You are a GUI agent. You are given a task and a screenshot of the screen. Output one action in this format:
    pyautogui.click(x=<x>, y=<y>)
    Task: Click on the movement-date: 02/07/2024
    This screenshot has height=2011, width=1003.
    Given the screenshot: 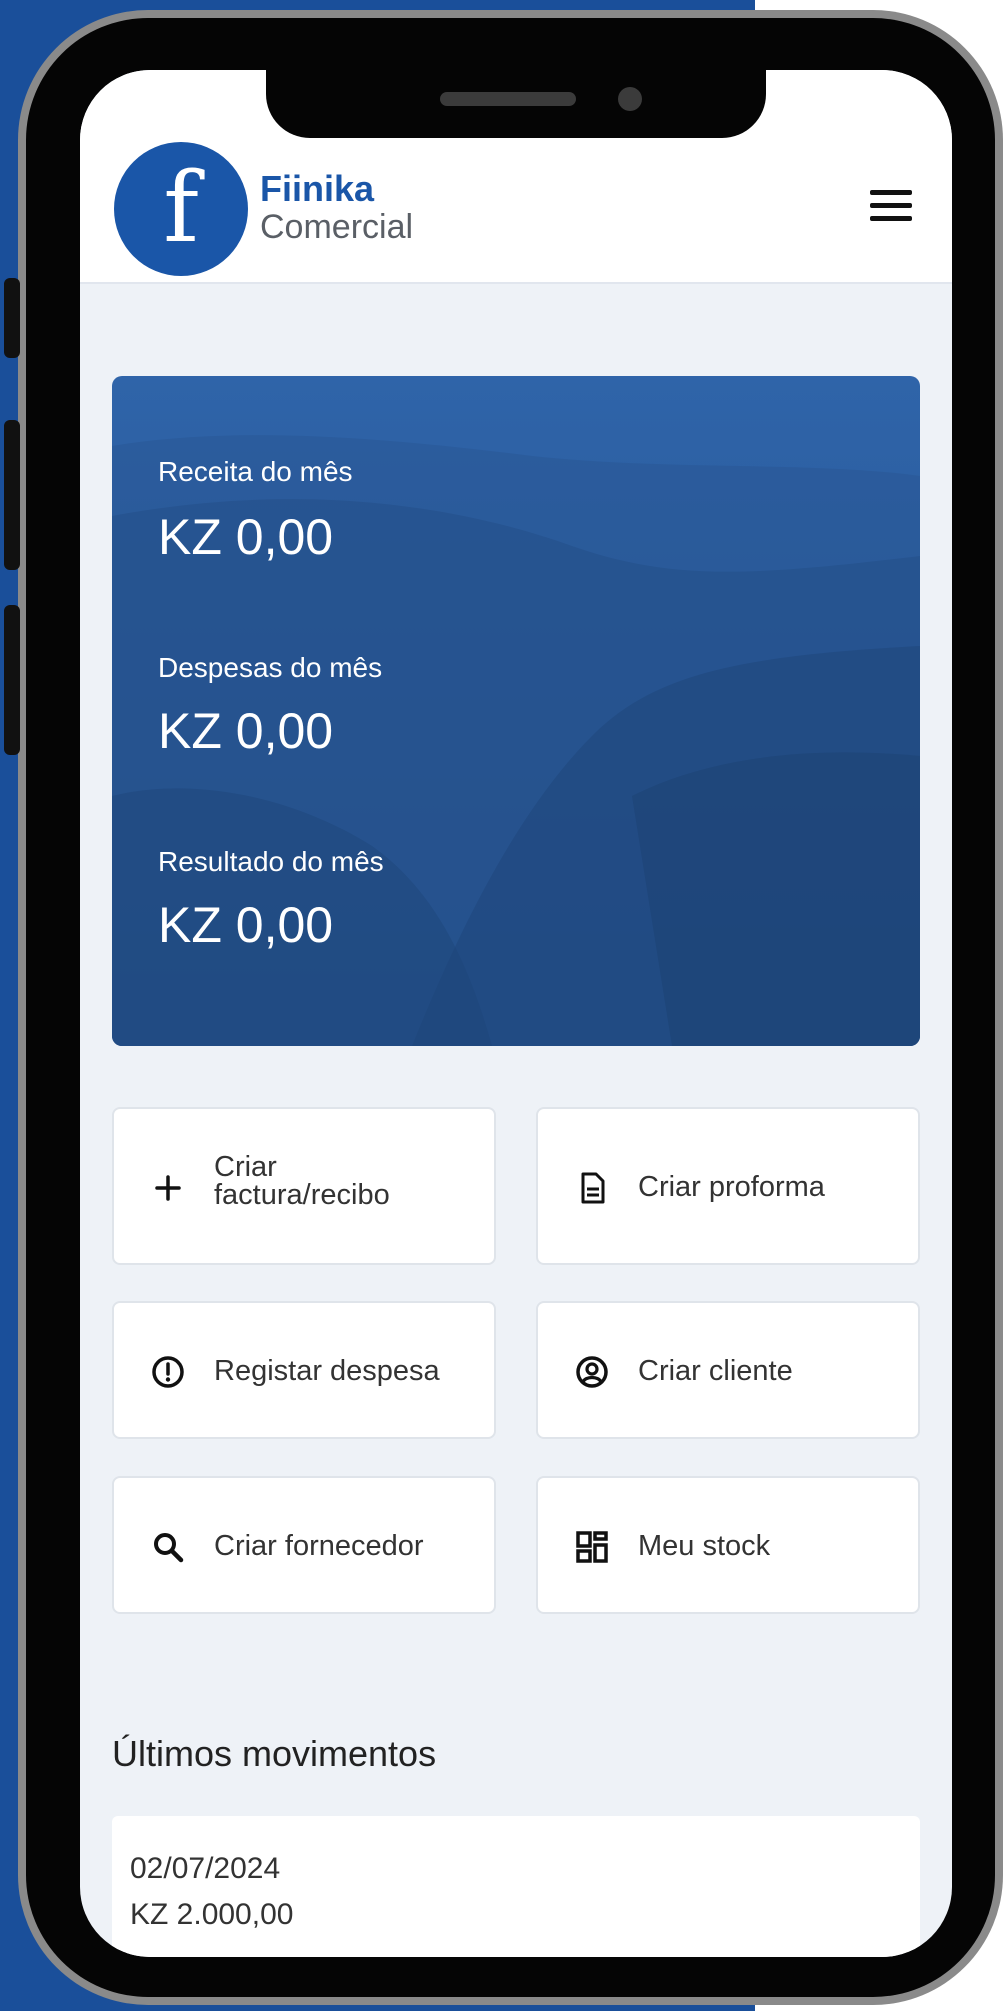 What is the action you would take?
    pyautogui.click(x=205, y=1868)
    